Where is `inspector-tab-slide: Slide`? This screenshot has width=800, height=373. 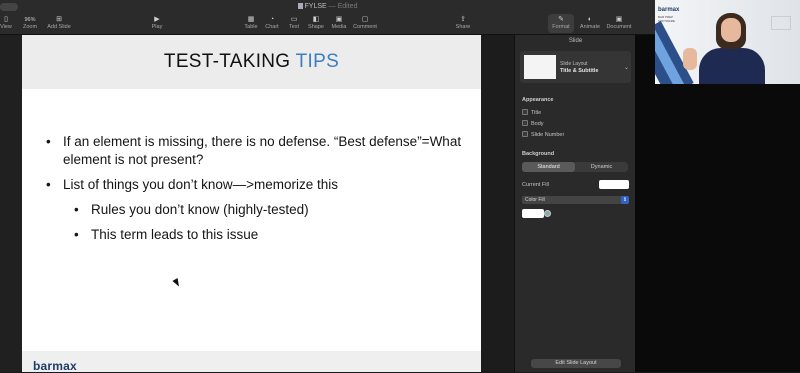
inspector-tab-slide: Slide is located at coordinates (575, 41).